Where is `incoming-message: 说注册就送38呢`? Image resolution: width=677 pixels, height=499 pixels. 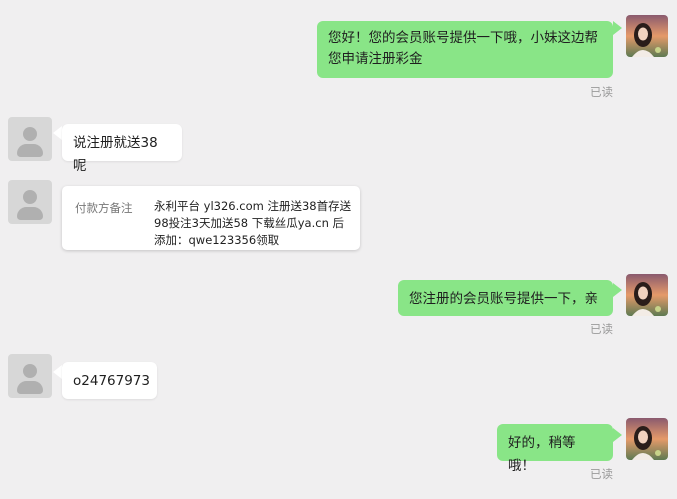
incoming-message: 说注册就送38呢 is located at coordinates (122, 149).